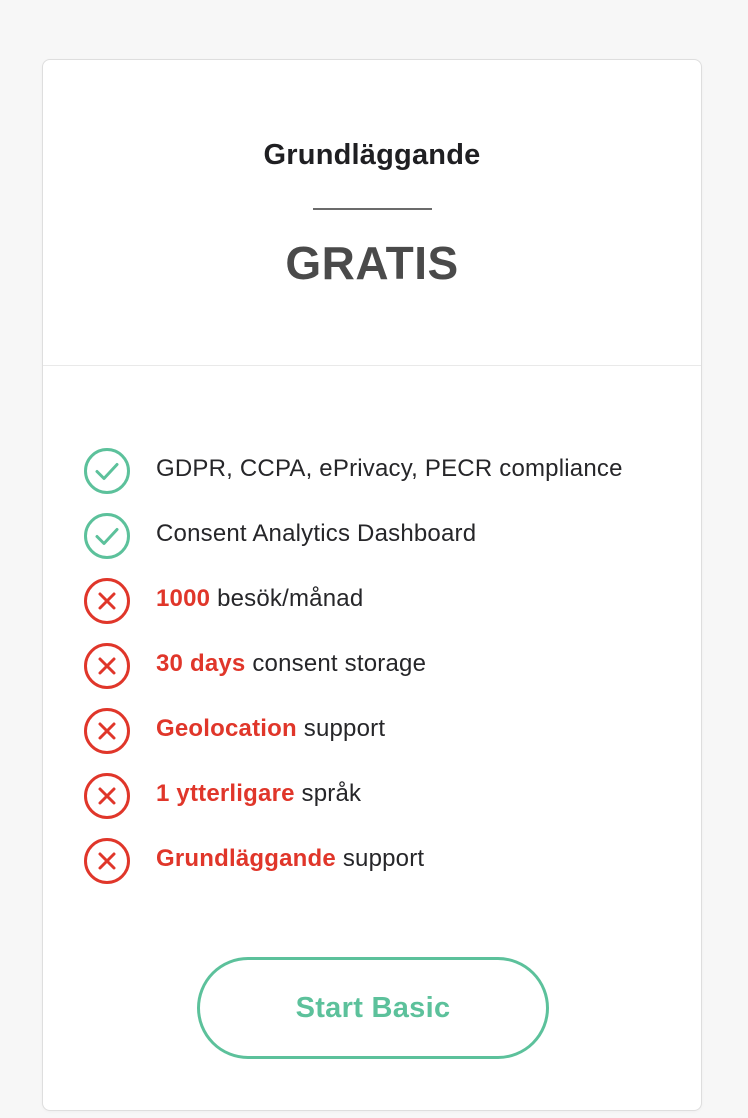 This screenshot has height=1118, width=748. What do you see at coordinates (383, 609) in the screenshot?
I see `feature-item: 1000 besök/månad` at bounding box center [383, 609].